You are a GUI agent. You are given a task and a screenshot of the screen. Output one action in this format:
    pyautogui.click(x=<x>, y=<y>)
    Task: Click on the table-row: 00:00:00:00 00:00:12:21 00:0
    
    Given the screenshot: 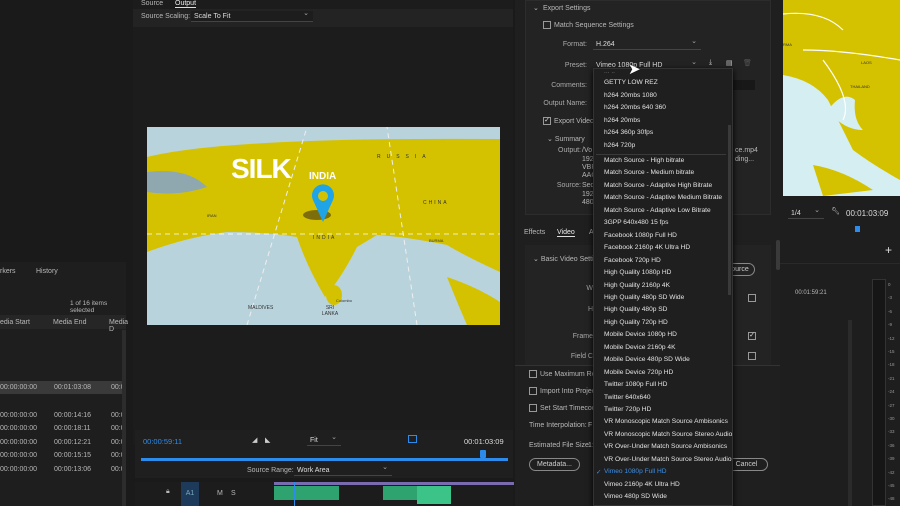 What is the action you would take?
    pyautogui.click(x=62, y=442)
    